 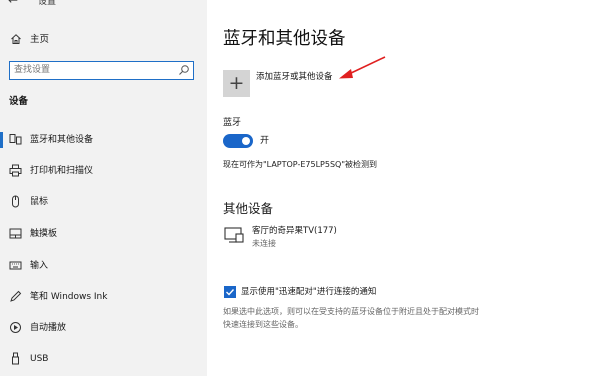 I want to click on sidebar-item-pen: 笔和 Windows Ink, so click(x=103, y=297).